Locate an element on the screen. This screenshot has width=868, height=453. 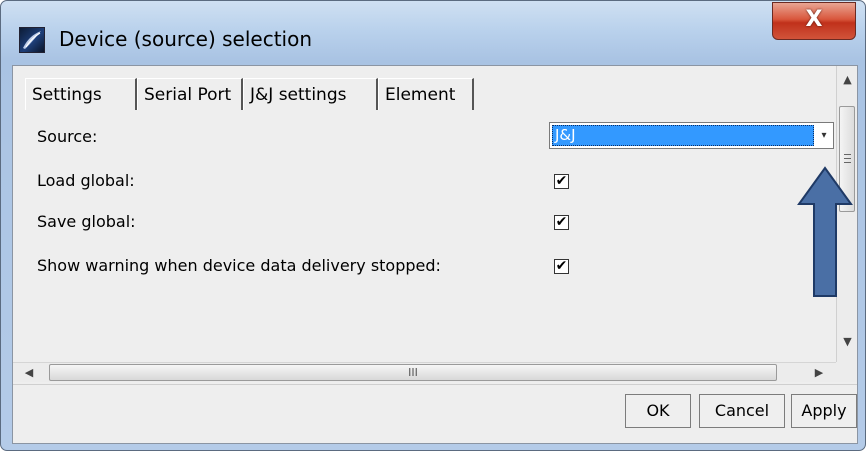
apply-button: Apply is located at coordinates (824, 411).